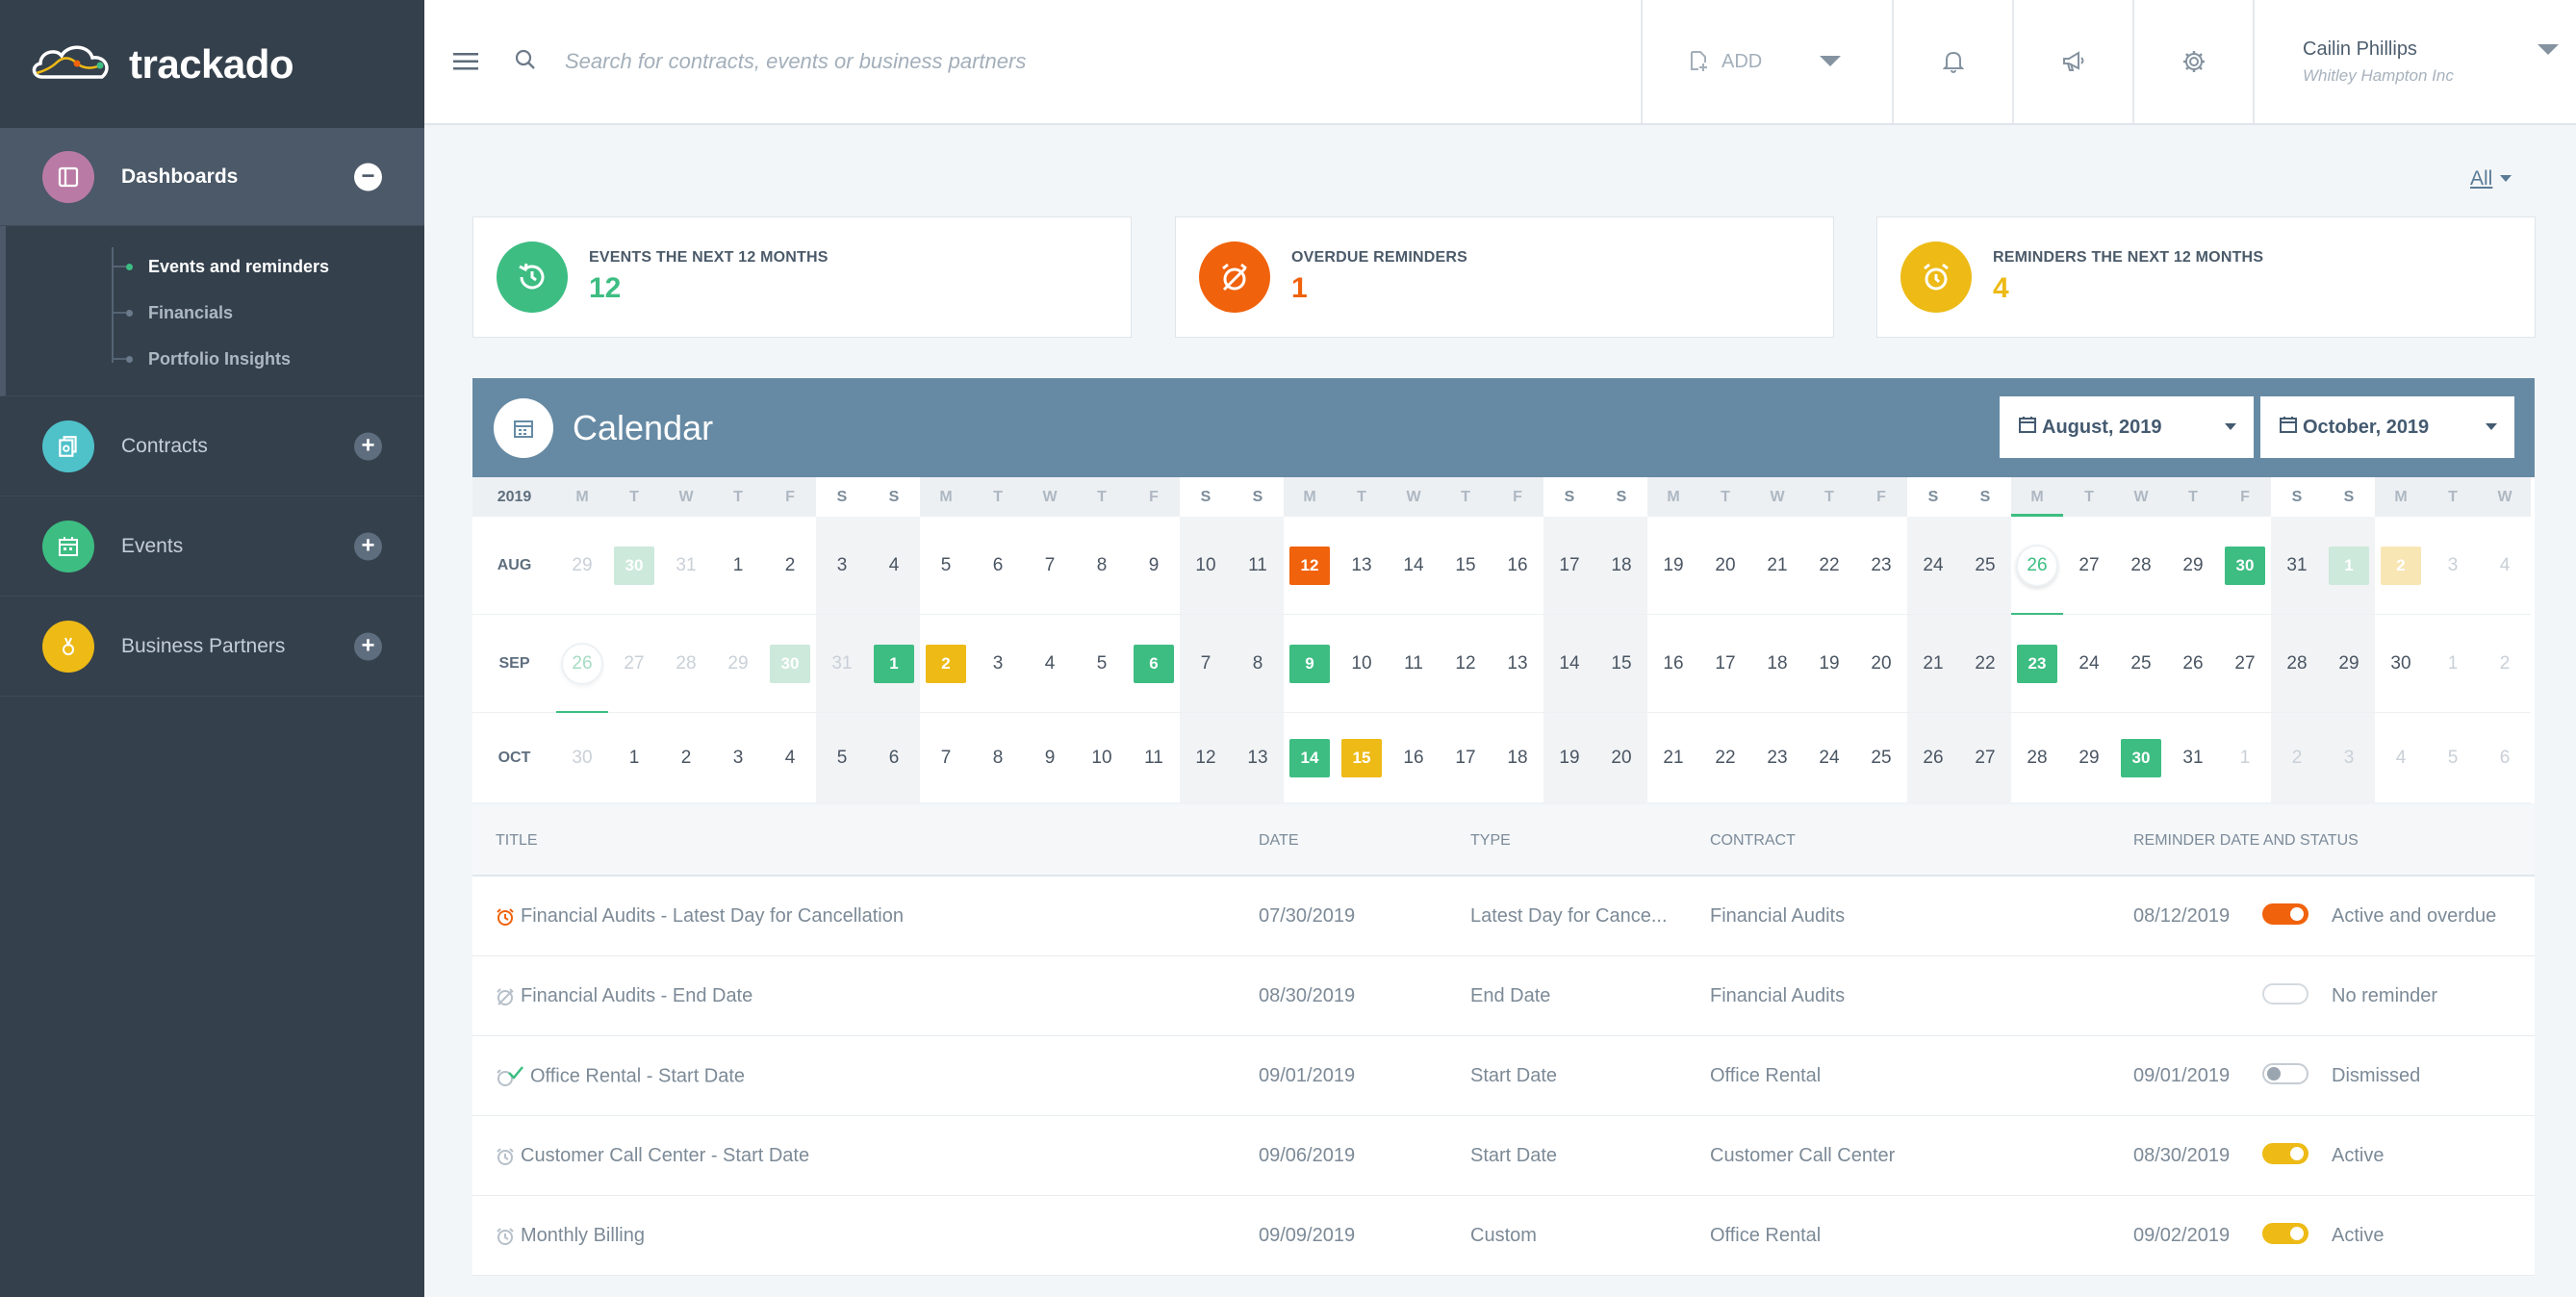 This screenshot has height=1297, width=2576. Describe the element at coordinates (1362, 664) in the screenshot. I see `calendar-day: 10` at that location.